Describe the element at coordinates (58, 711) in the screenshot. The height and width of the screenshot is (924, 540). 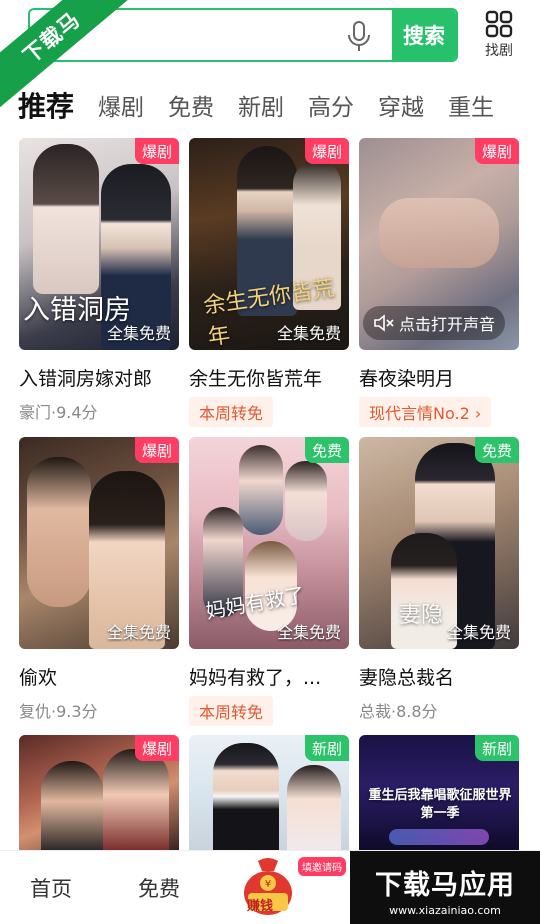
I see `drama-meta: 复仇·9.3分` at that location.